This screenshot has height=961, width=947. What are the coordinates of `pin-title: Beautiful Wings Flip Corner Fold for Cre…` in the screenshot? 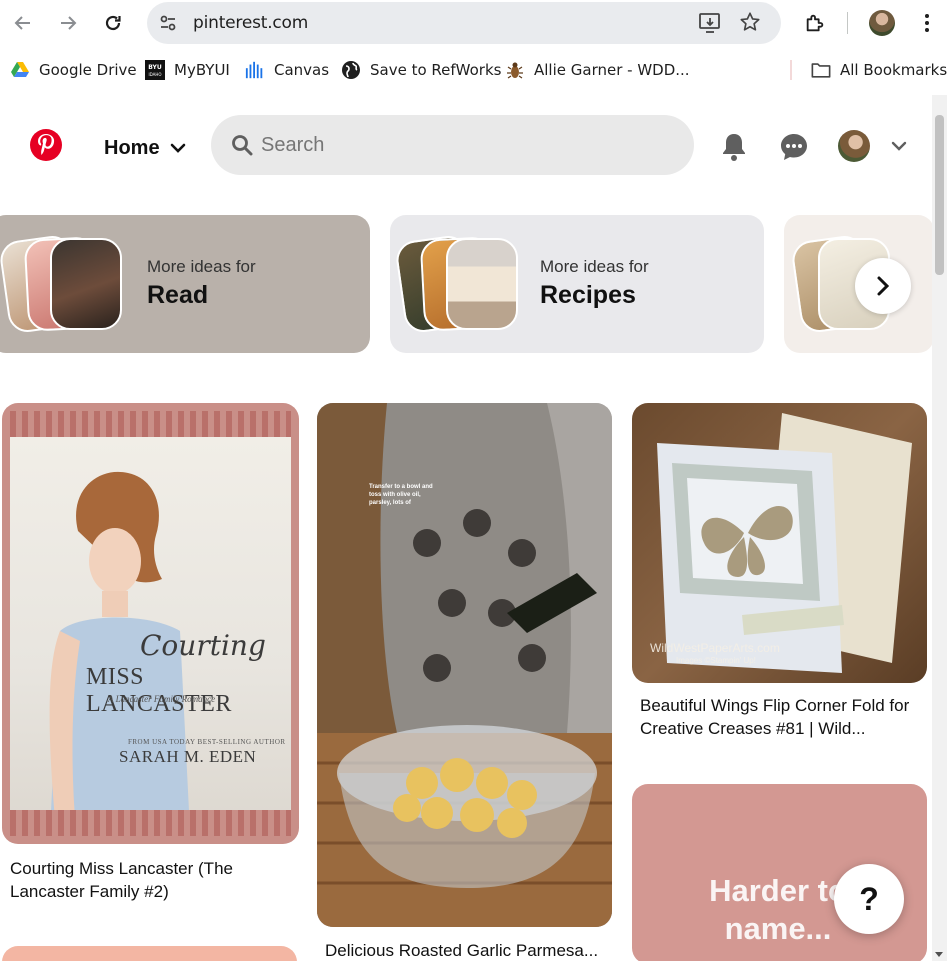 It's located at (782, 717).